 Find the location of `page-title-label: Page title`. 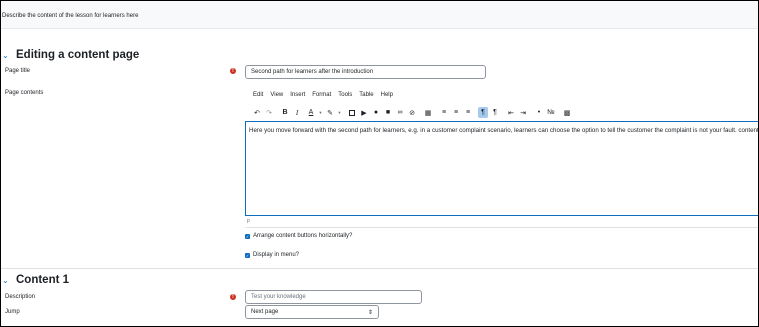

page-title-label: Page title is located at coordinates (18, 71).